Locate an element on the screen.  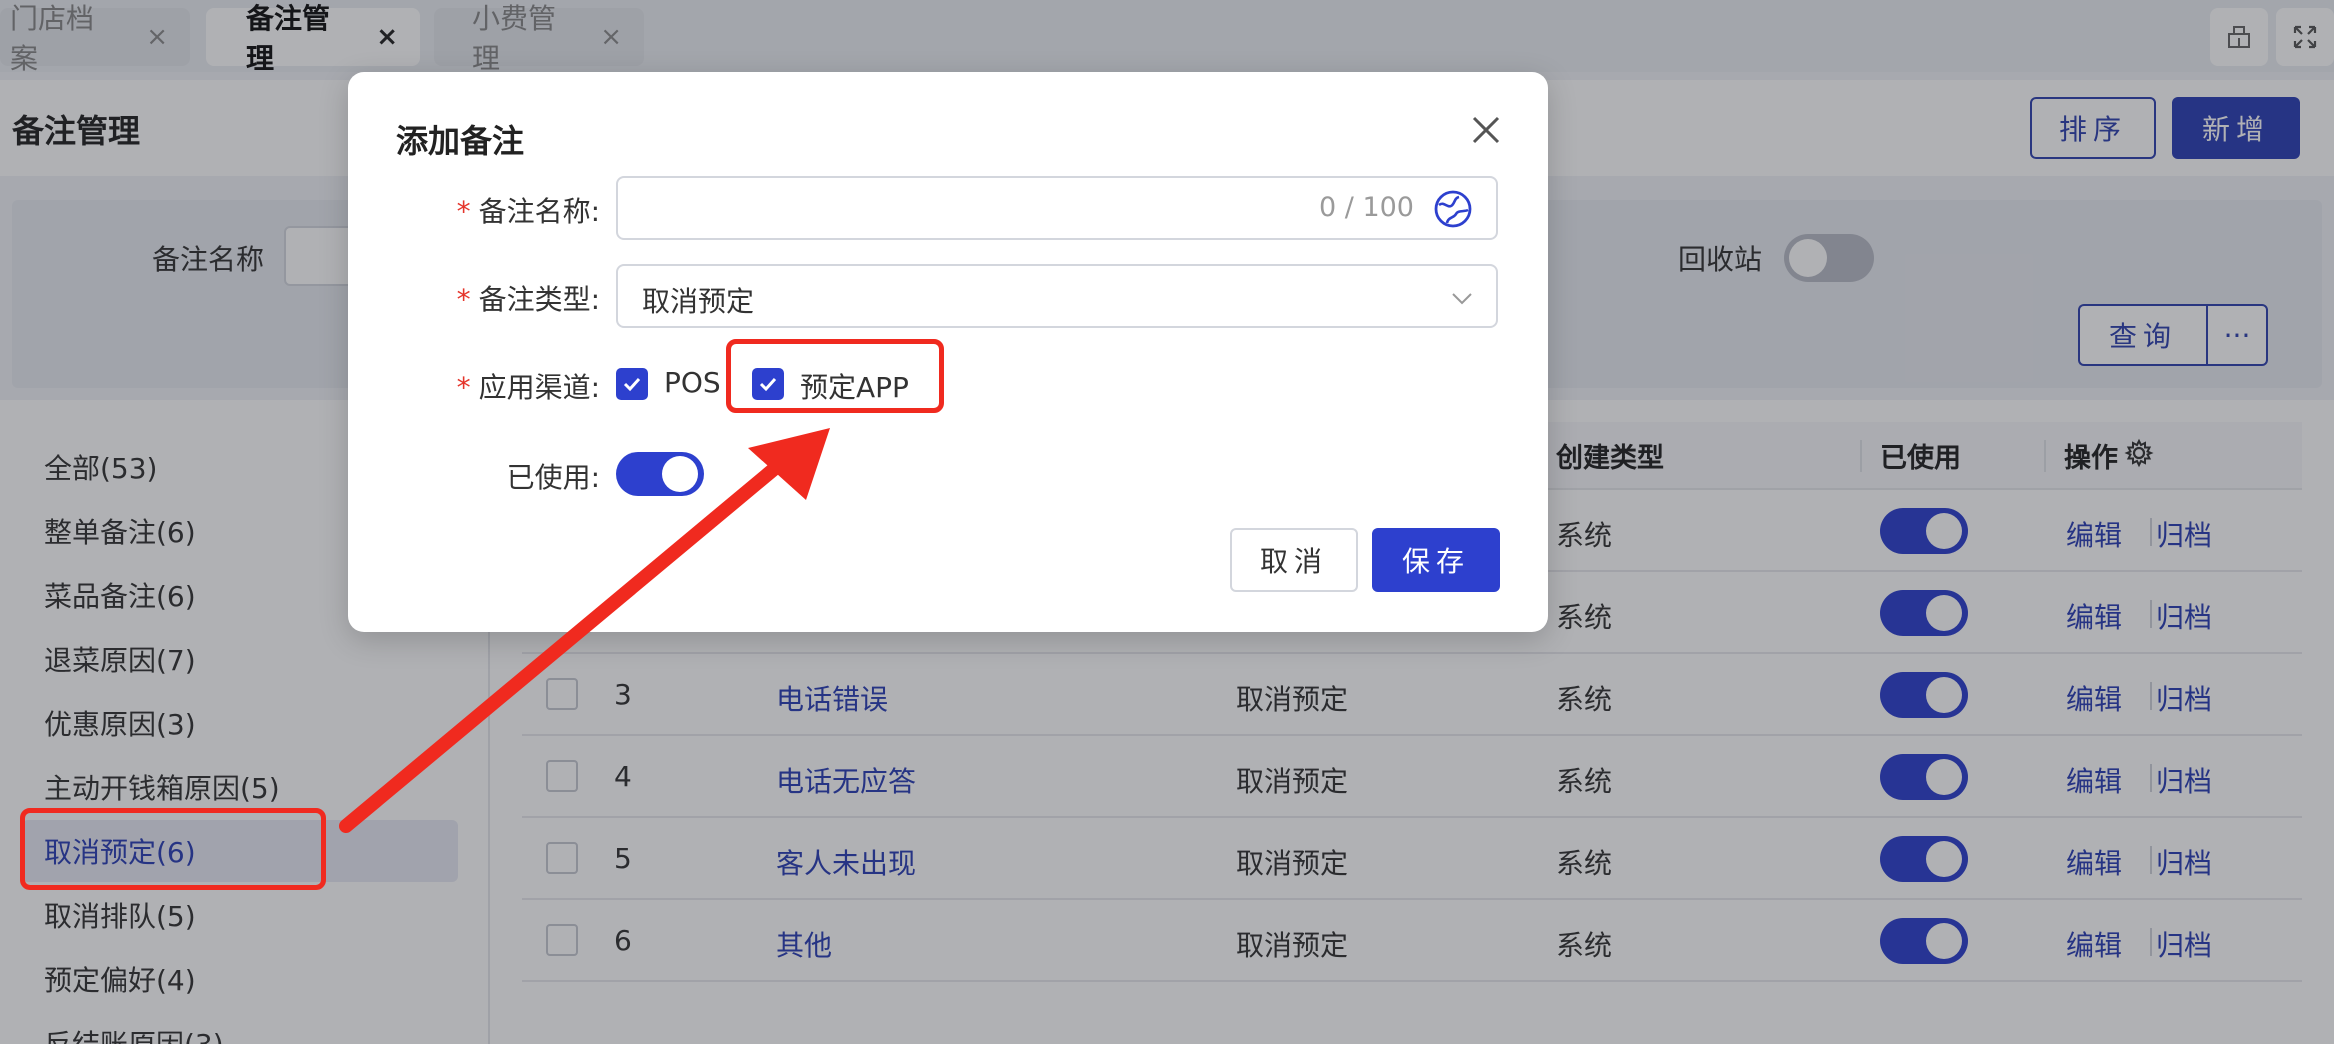
in-use-label: 已使用: is located at coordinates (553, 477).